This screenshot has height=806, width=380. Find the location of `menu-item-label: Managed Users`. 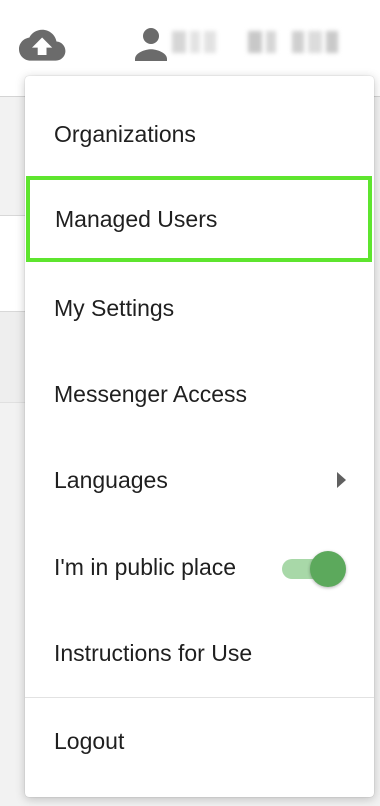

menu-item-label: Managed Users is located at coordinates (136, 218).